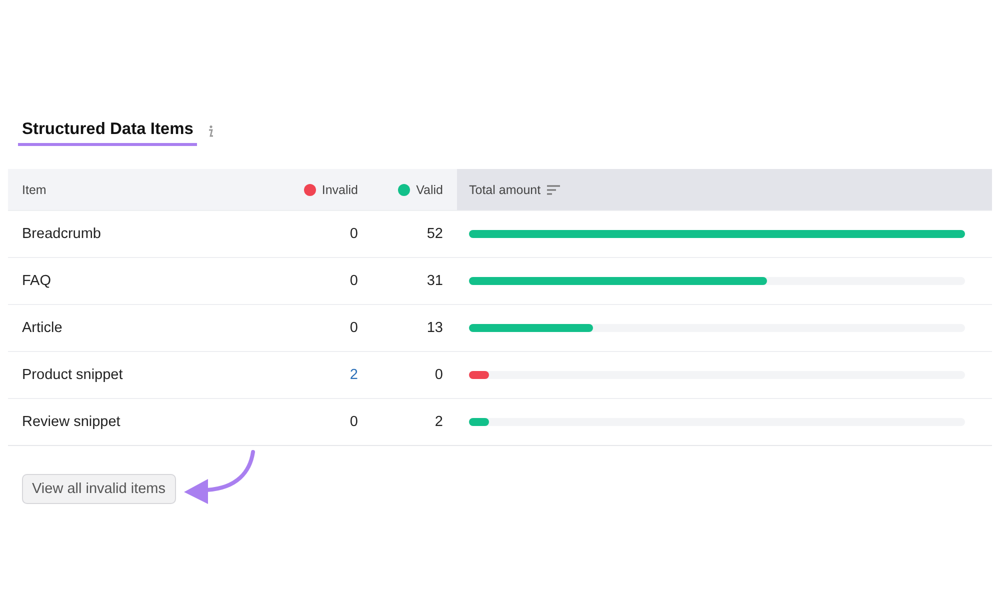 Image resolution: width=1000 pixels, height=600 pixels. I want to click on column-header: Total amount, so click(505, 189).